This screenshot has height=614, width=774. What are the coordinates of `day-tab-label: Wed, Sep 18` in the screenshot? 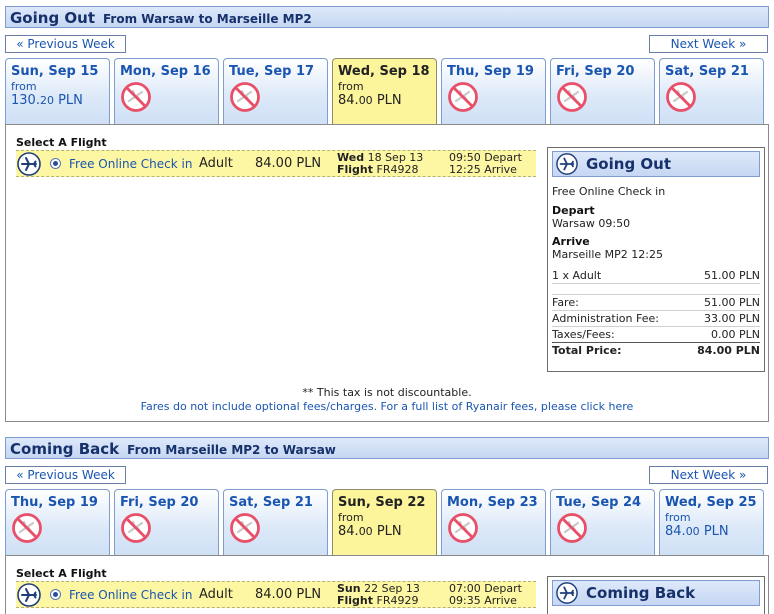 It's located at (384, 71).